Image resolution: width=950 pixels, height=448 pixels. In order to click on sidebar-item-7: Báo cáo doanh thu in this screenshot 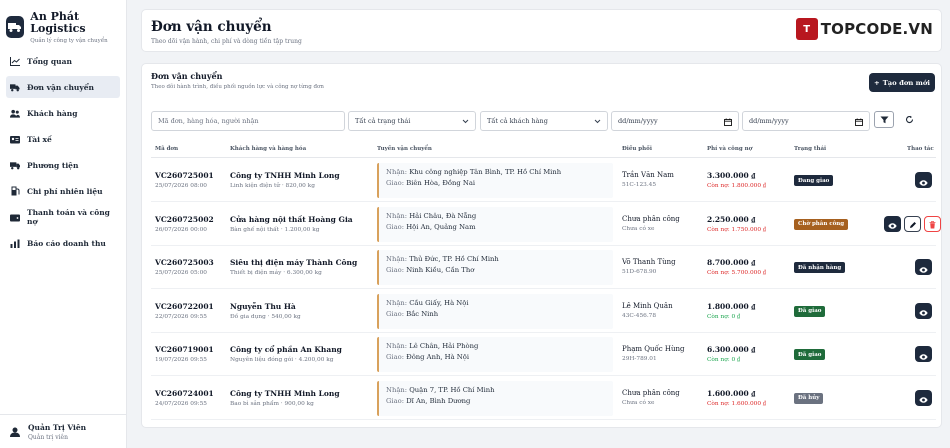, I will do `click(63, 243)`.